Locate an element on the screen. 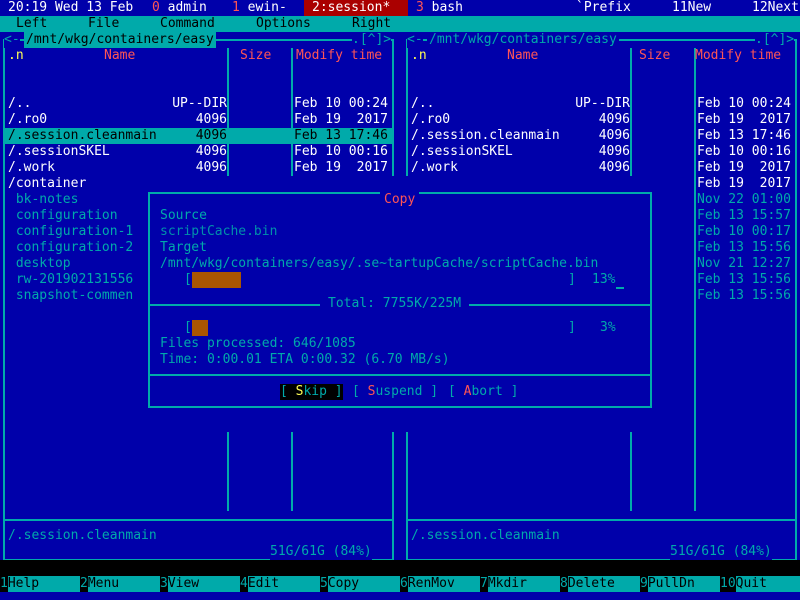 The width and height of the screenshot is (800, 600). fkey-number: 1 is located at coordinates (4, 583).